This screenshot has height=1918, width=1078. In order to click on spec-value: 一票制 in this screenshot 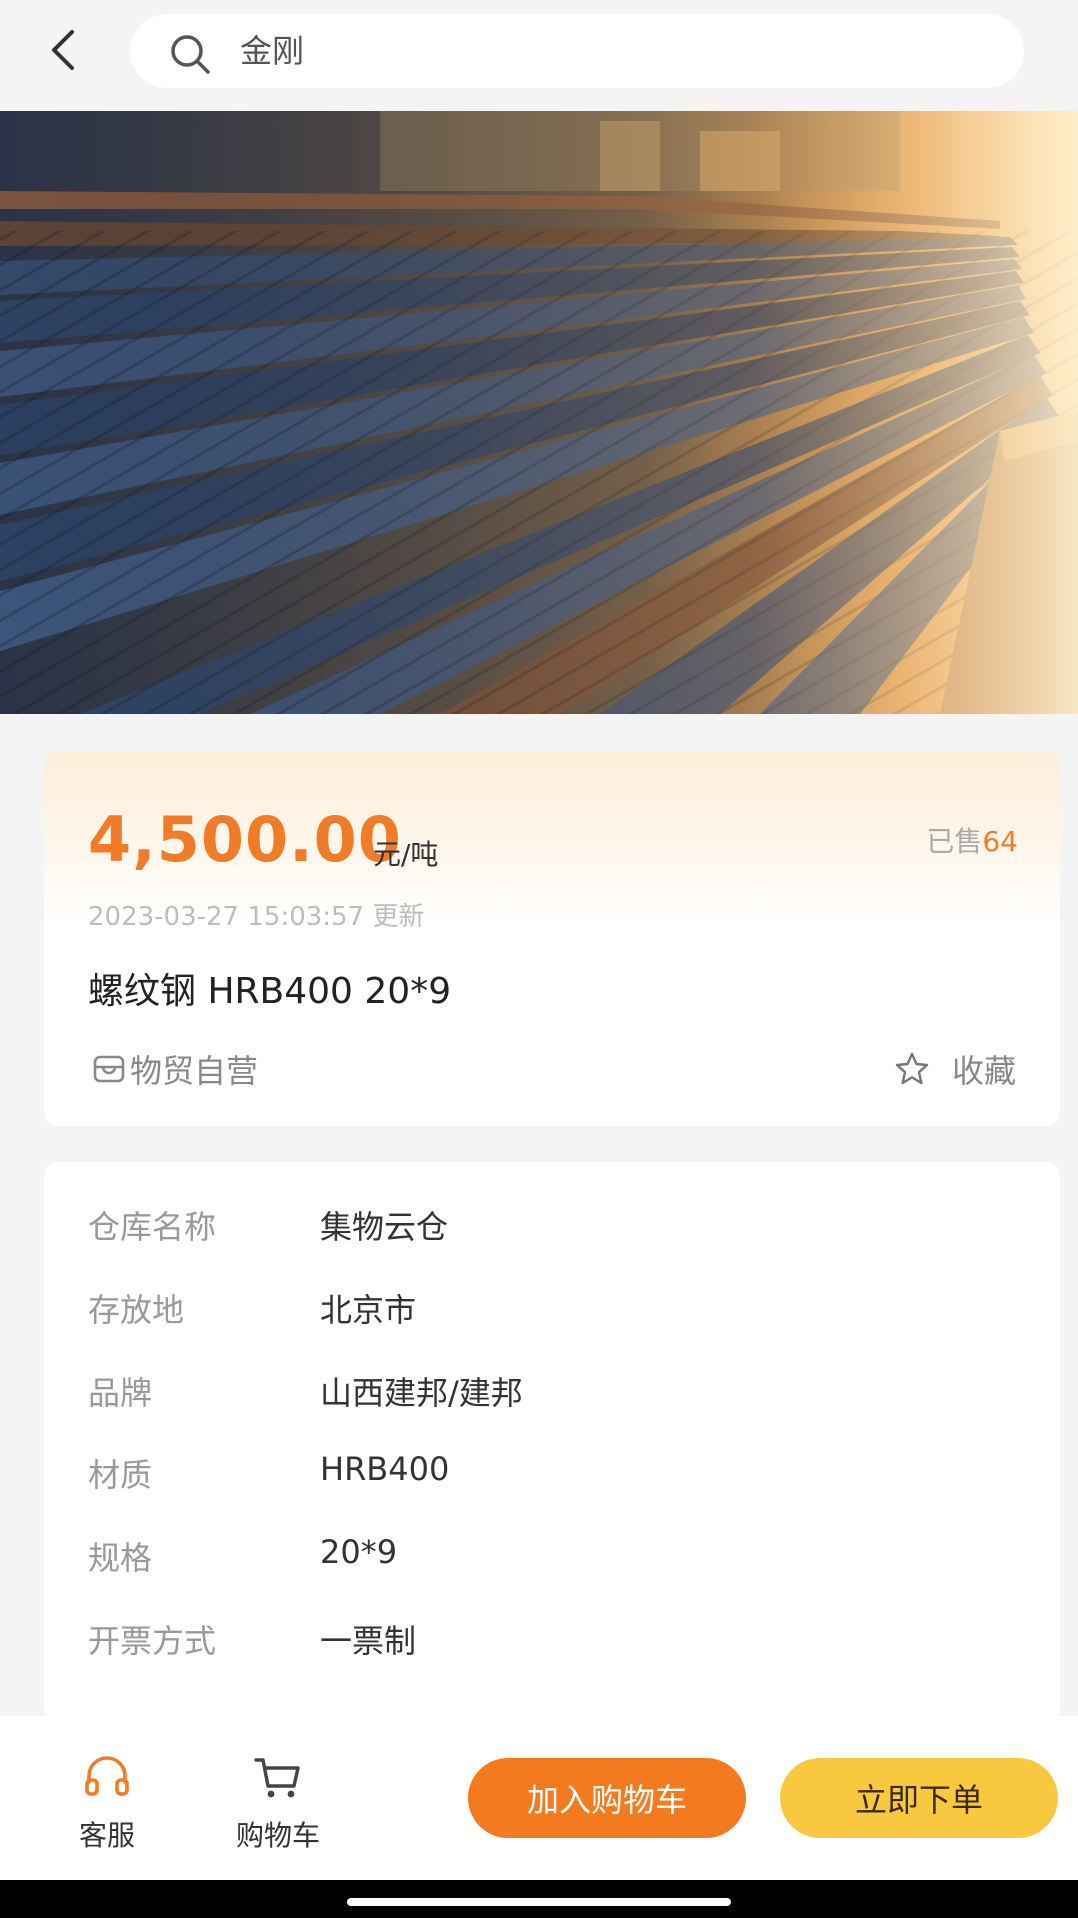, I will do `click(368, 1641)`.